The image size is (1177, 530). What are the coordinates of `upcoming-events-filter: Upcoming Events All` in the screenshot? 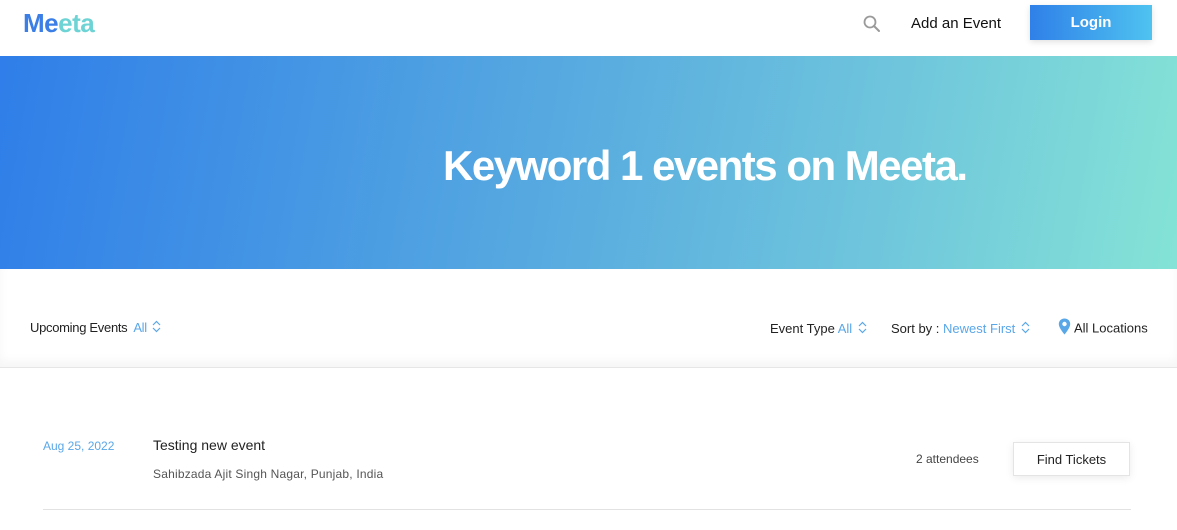 It's located at (95, 328).